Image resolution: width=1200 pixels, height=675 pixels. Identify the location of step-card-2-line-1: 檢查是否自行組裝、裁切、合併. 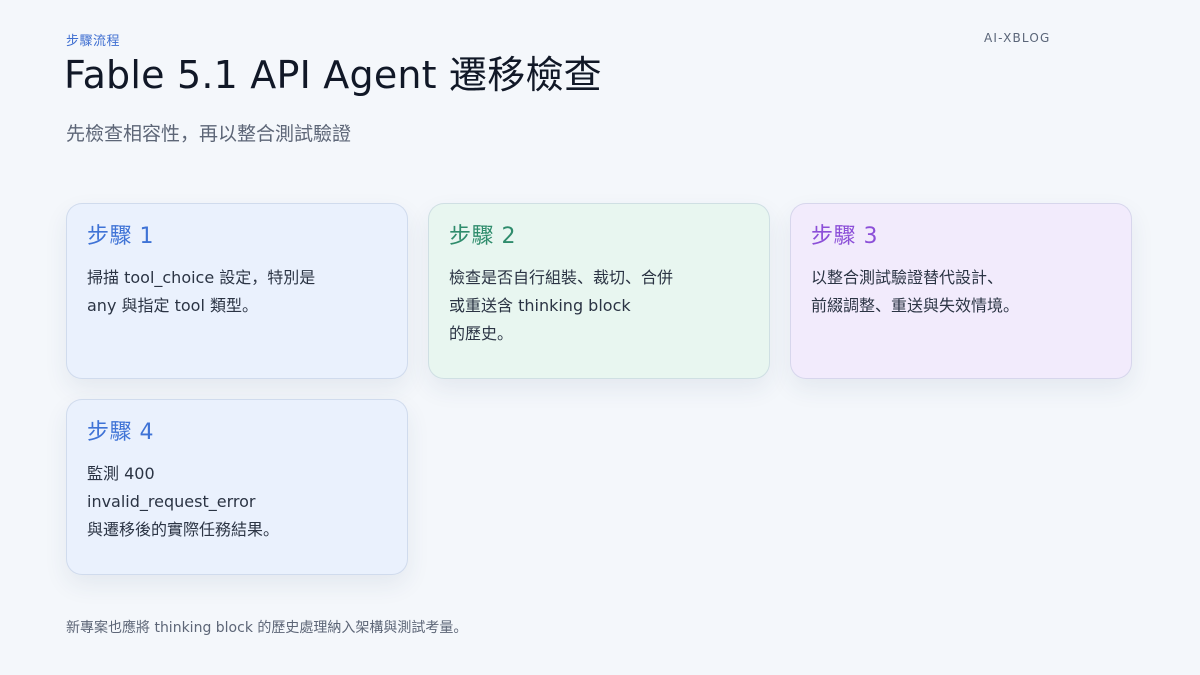
(561, 277).